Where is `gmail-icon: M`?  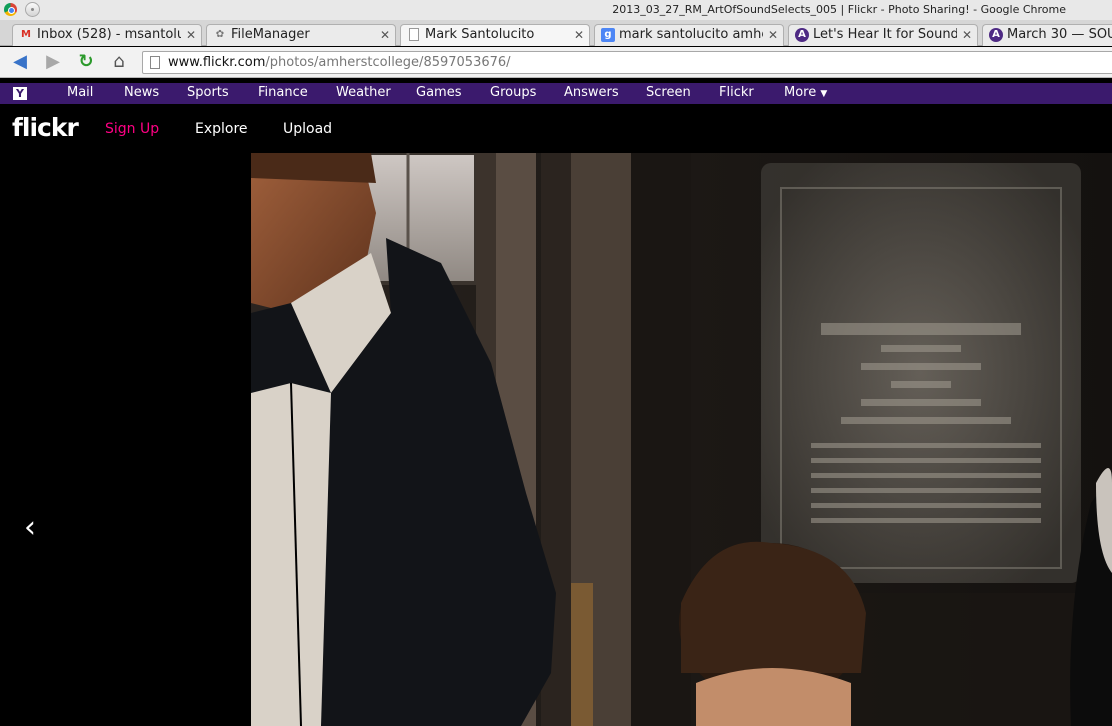 gmail-icon: M is located at coordinates (26, 34).